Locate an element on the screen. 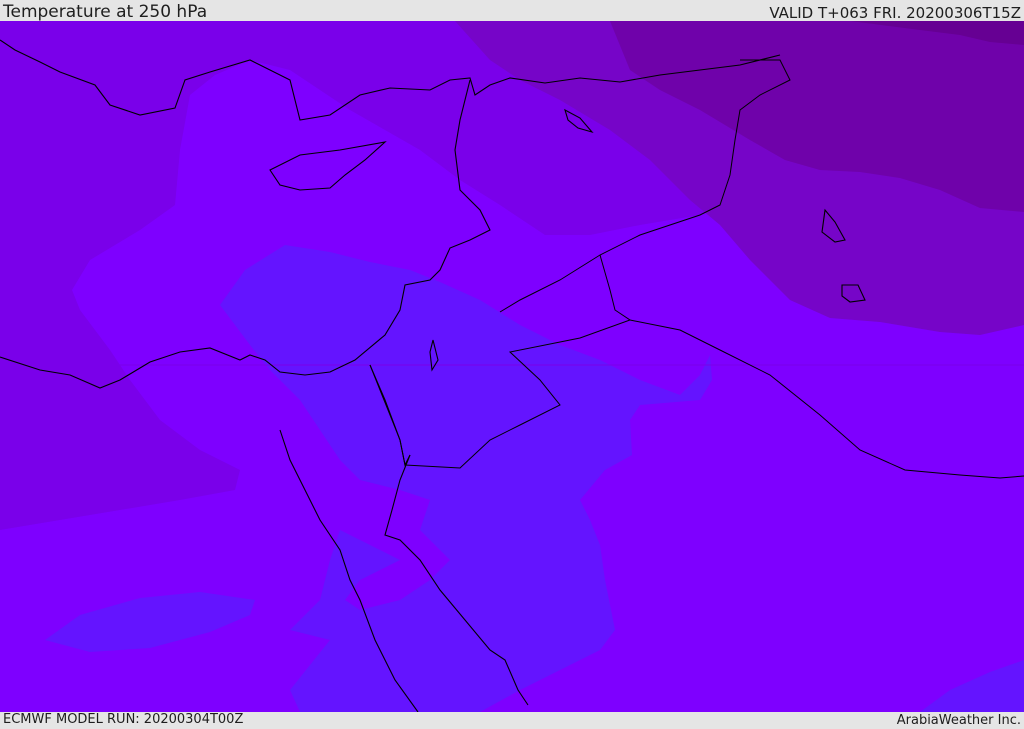 The image size is (1024, 729). map-title: Temperature at 250 hPa is located at coordinates (105, 12).